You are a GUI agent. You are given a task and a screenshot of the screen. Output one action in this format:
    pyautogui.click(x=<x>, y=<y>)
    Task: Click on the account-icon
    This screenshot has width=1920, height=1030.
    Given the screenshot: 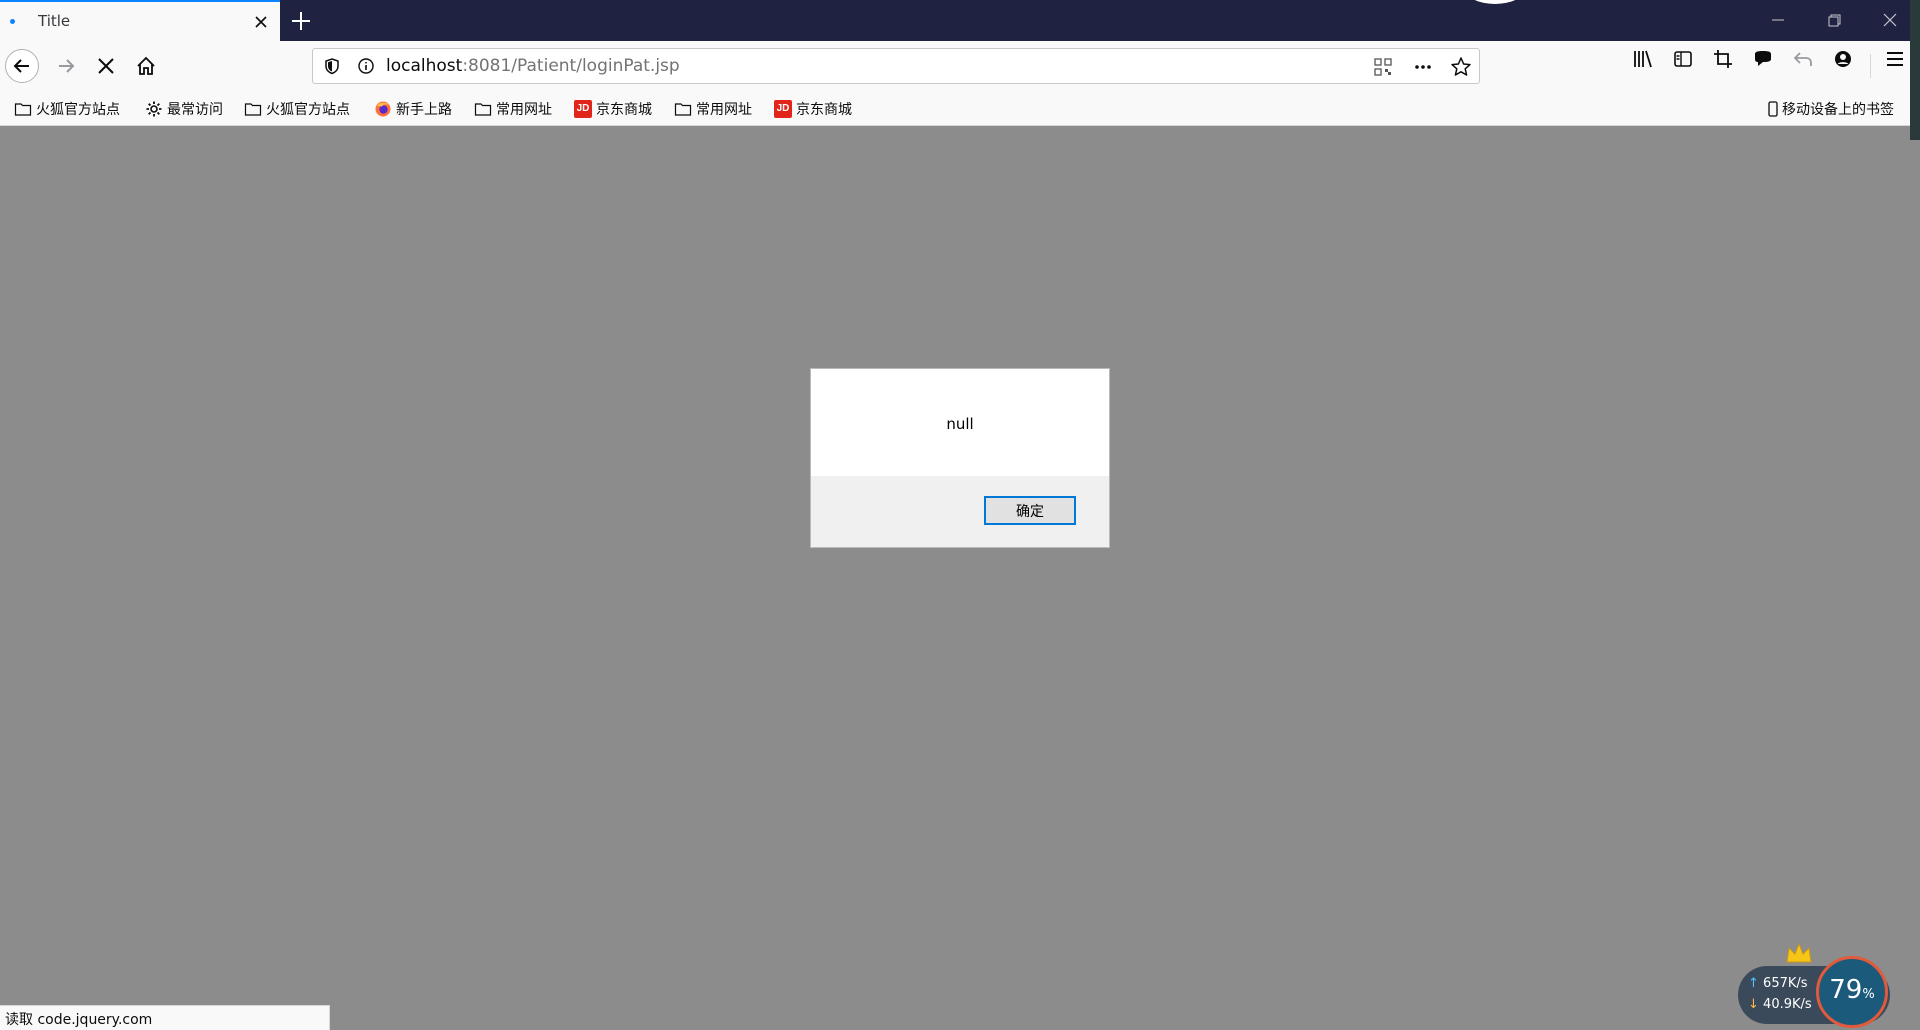 What is the action you would take?
    pyautogui.click(x=1843, y=59)
    